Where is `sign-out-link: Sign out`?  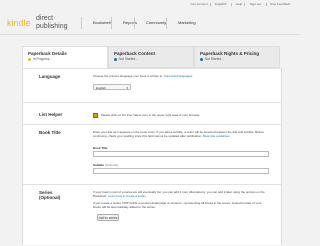 sign-out-link: Sign out is located at coordinates (255, 4).